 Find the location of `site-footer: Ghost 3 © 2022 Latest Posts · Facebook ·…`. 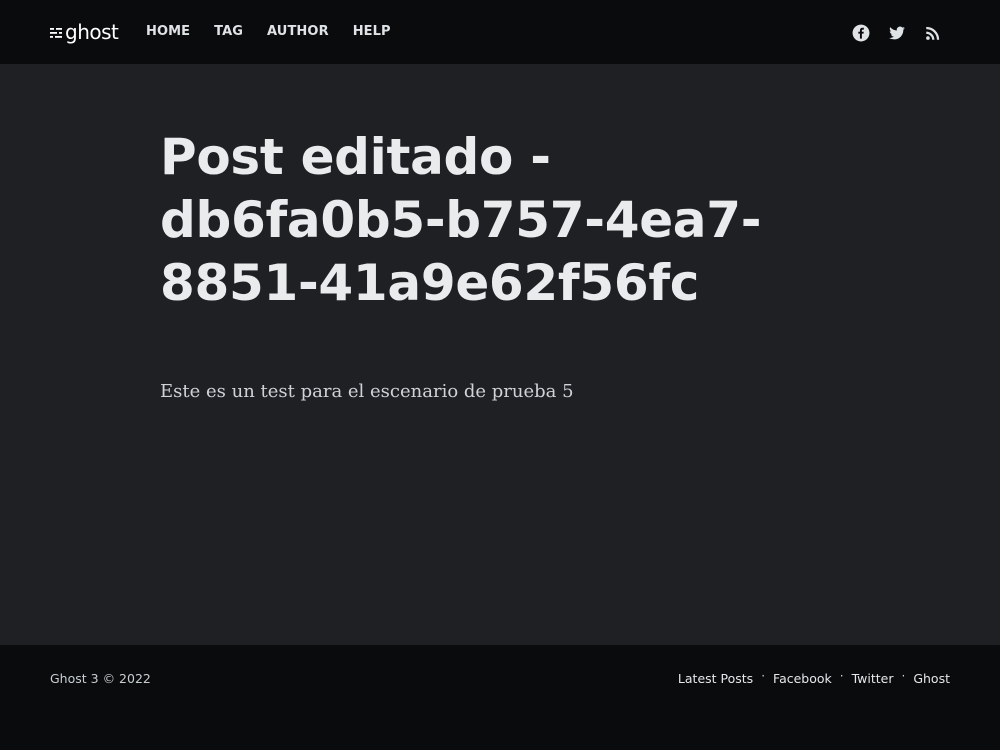

site-footer: Ghost 3 © 2022 Latest Posts · Facebook ·… is located at coordinates (500, 697).